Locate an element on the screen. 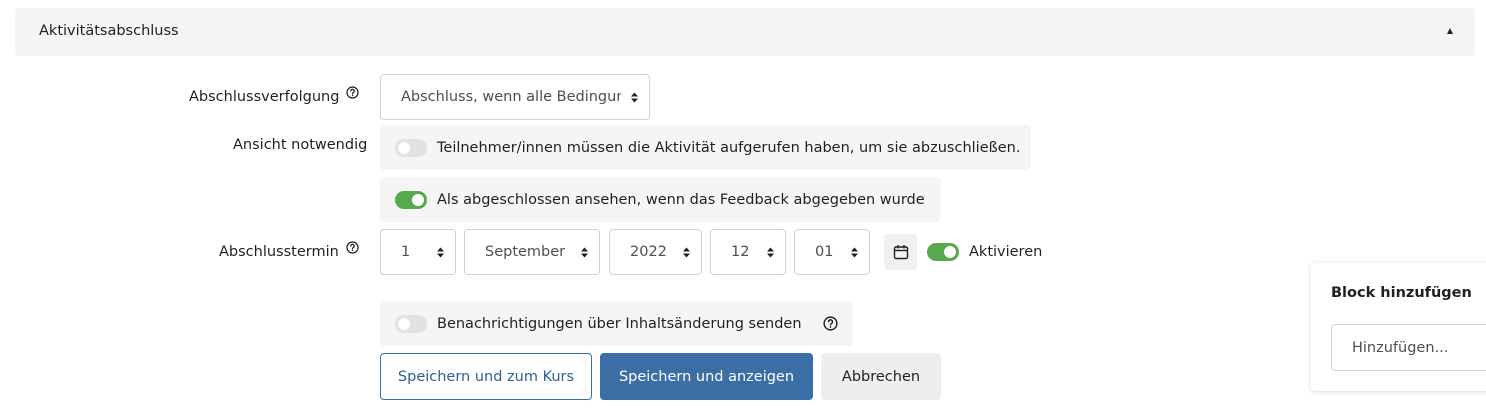  hour-select: 12 is located at coordinates (748, 252).